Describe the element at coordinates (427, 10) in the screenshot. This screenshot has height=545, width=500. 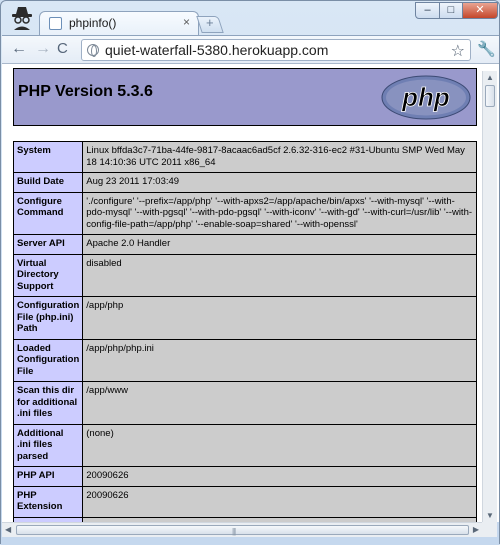
I see `minimize-button: –` at that location.